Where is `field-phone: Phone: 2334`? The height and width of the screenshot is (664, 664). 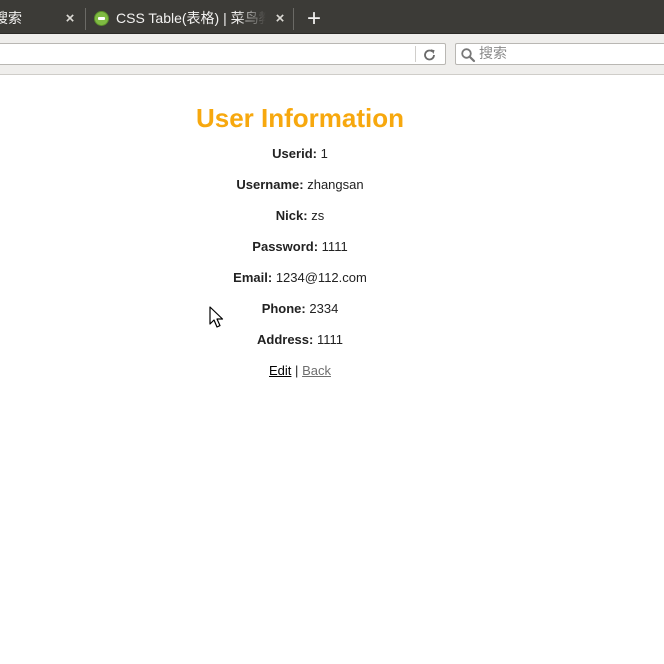 field-phone: Phone: 2334 is located at coordinates (300, 309).